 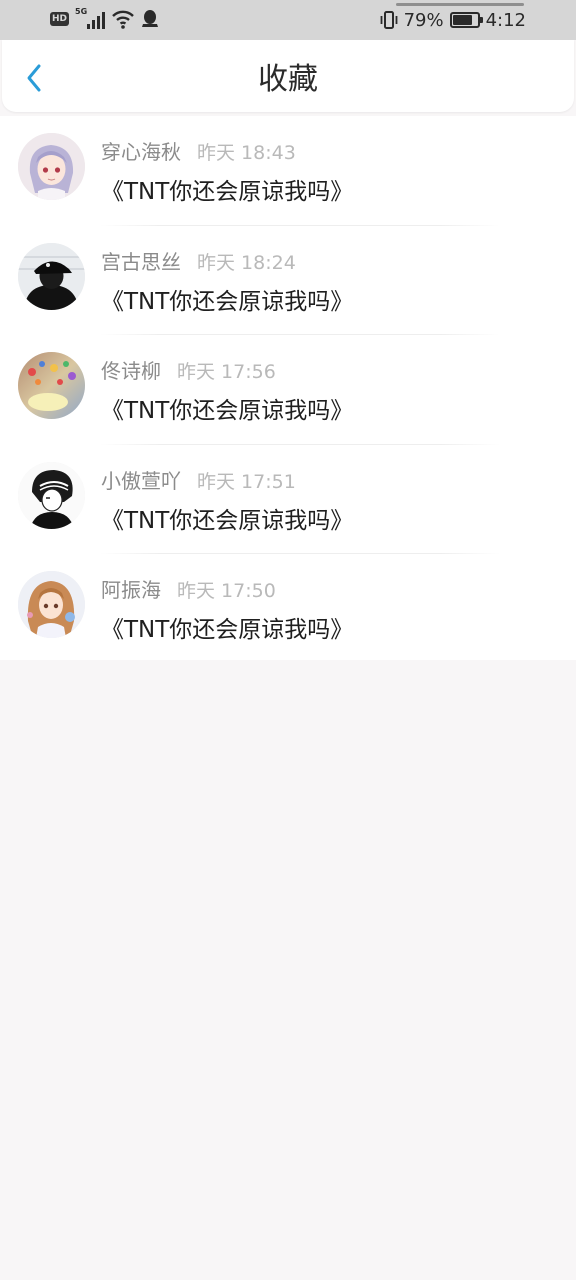 I want to click on item-meta: 宫古思丝 昨天 18:24, so click(x=198, y=260).